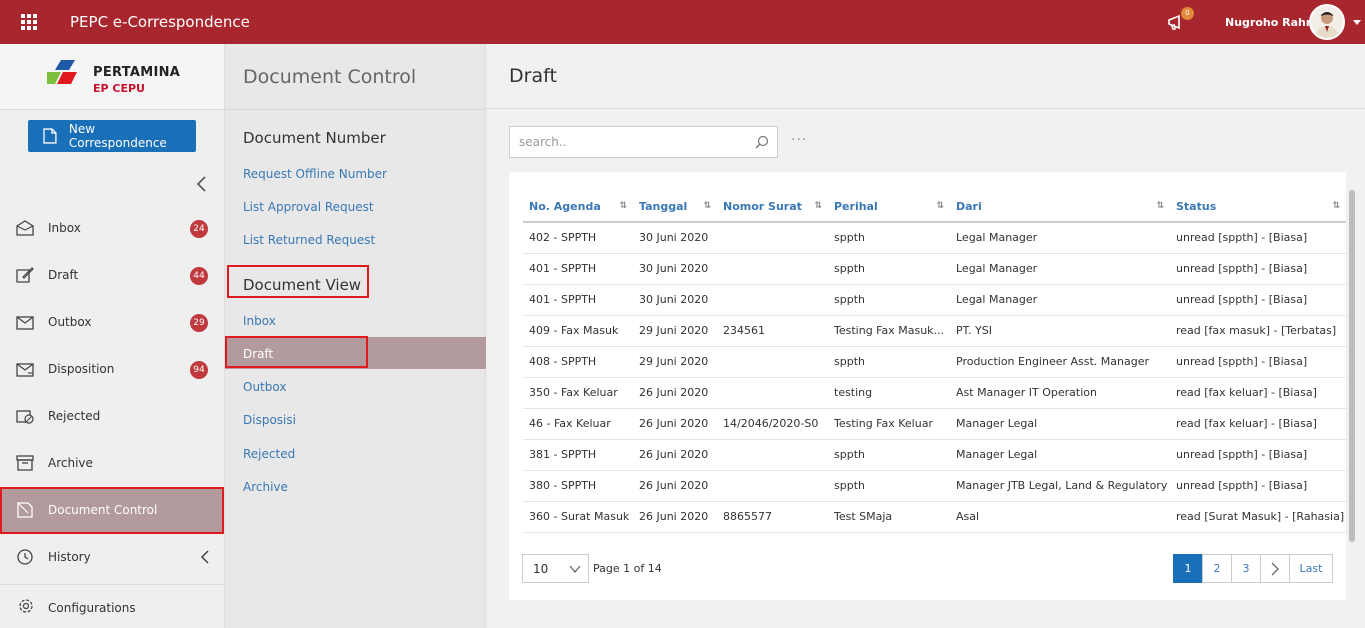  Describe the element at coordinates (259, 321) in the screenshot. I see `link-inbox: Inbox` at that location.